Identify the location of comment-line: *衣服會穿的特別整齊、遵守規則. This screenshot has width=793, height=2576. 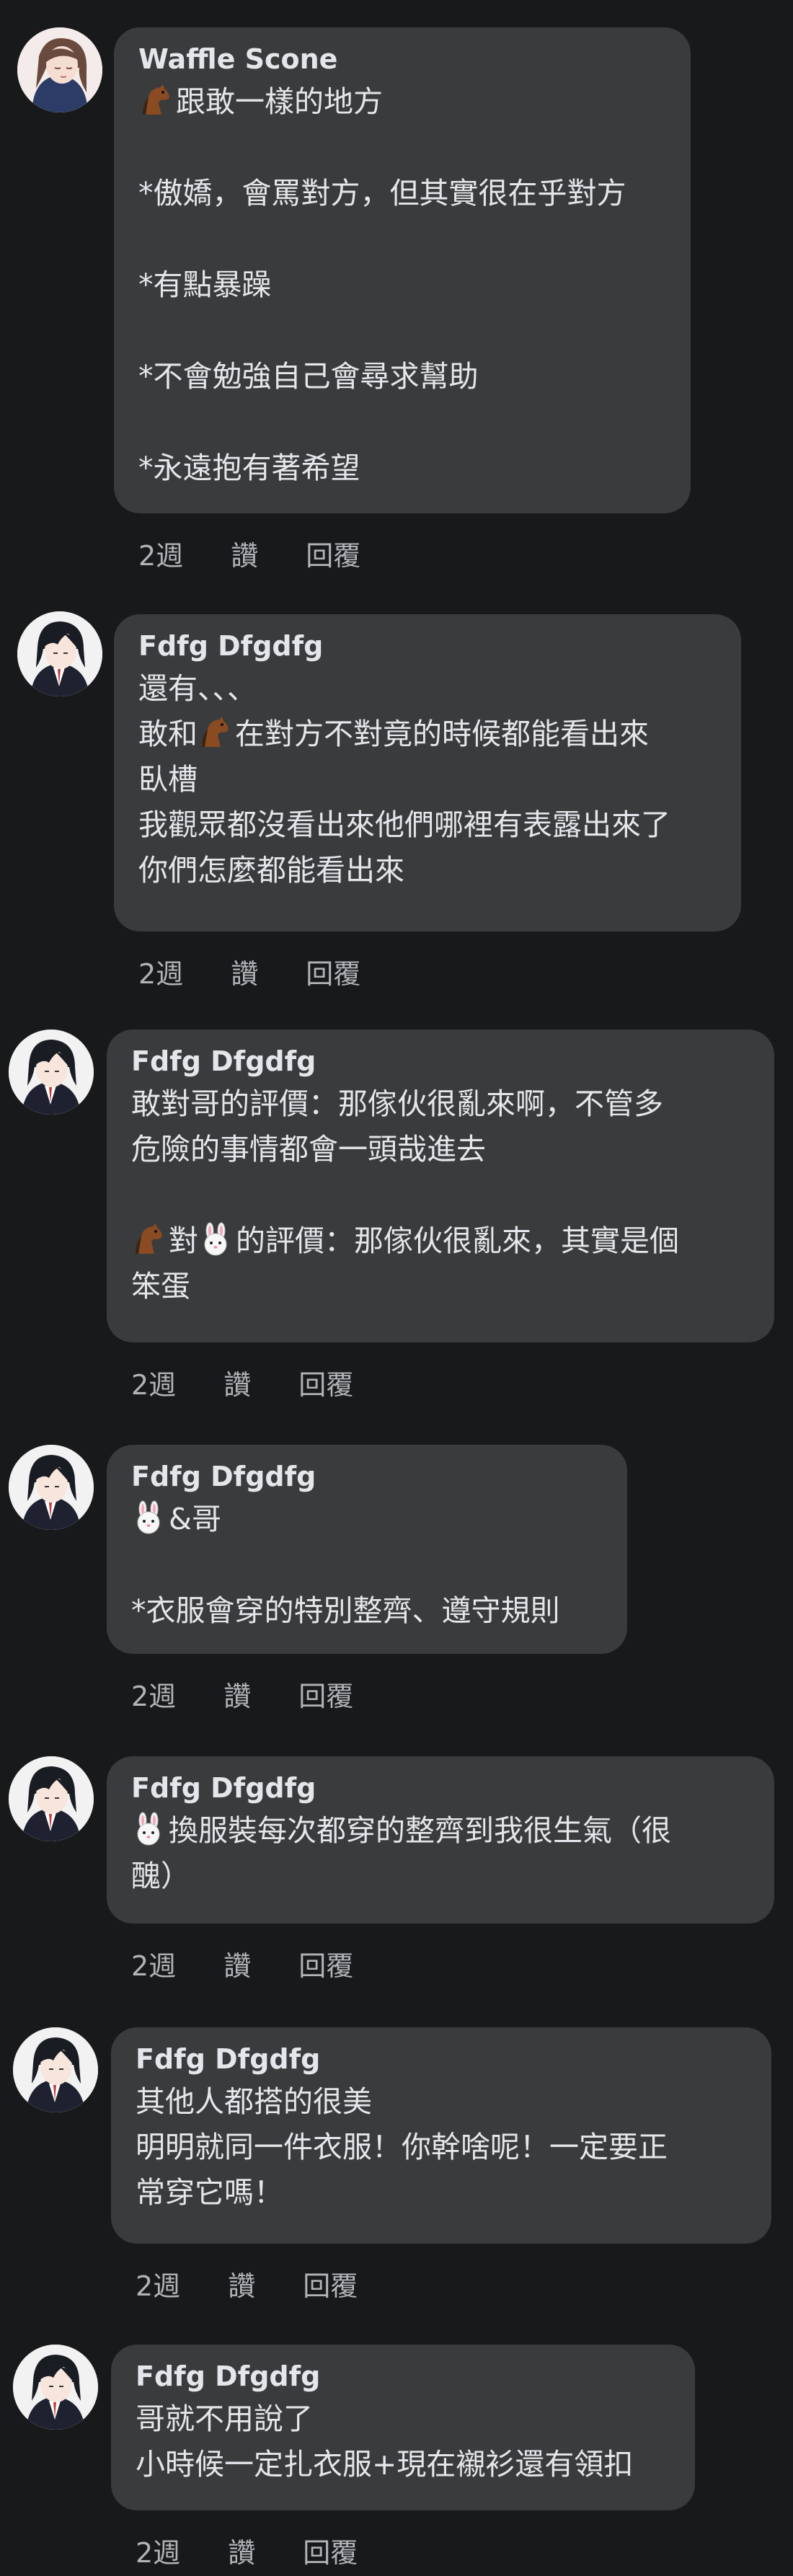
(345, 1610).